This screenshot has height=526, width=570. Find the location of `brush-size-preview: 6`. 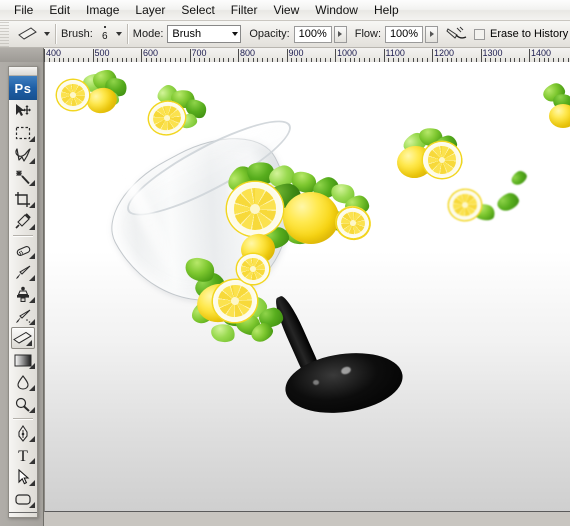

brush-size-preview: 6 is located at coordinates (105, 34).